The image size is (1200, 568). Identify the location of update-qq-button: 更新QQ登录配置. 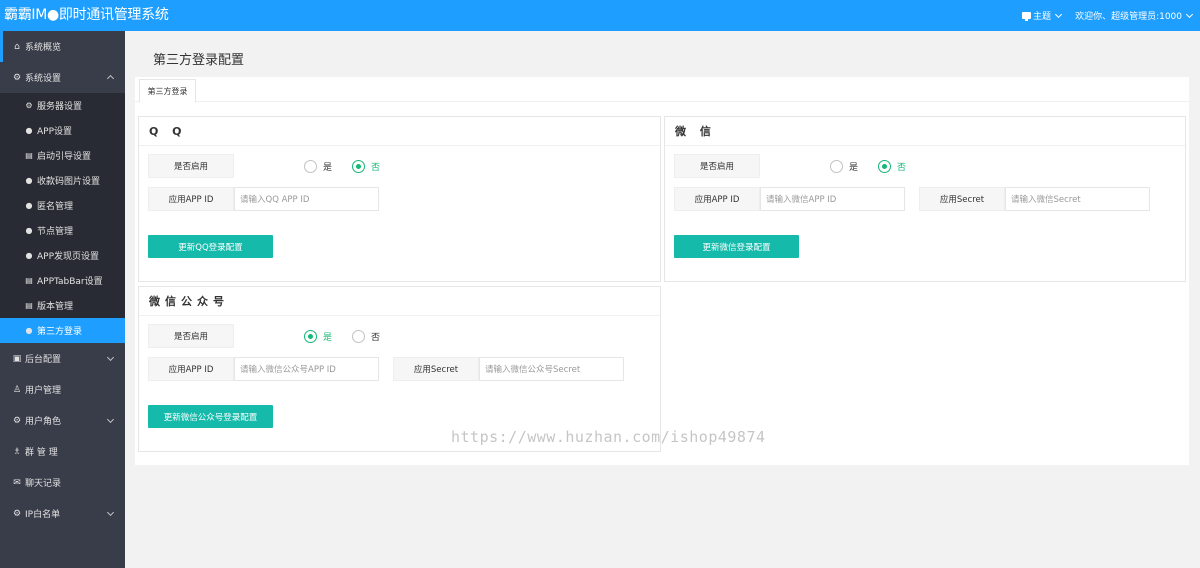
(210, 246).